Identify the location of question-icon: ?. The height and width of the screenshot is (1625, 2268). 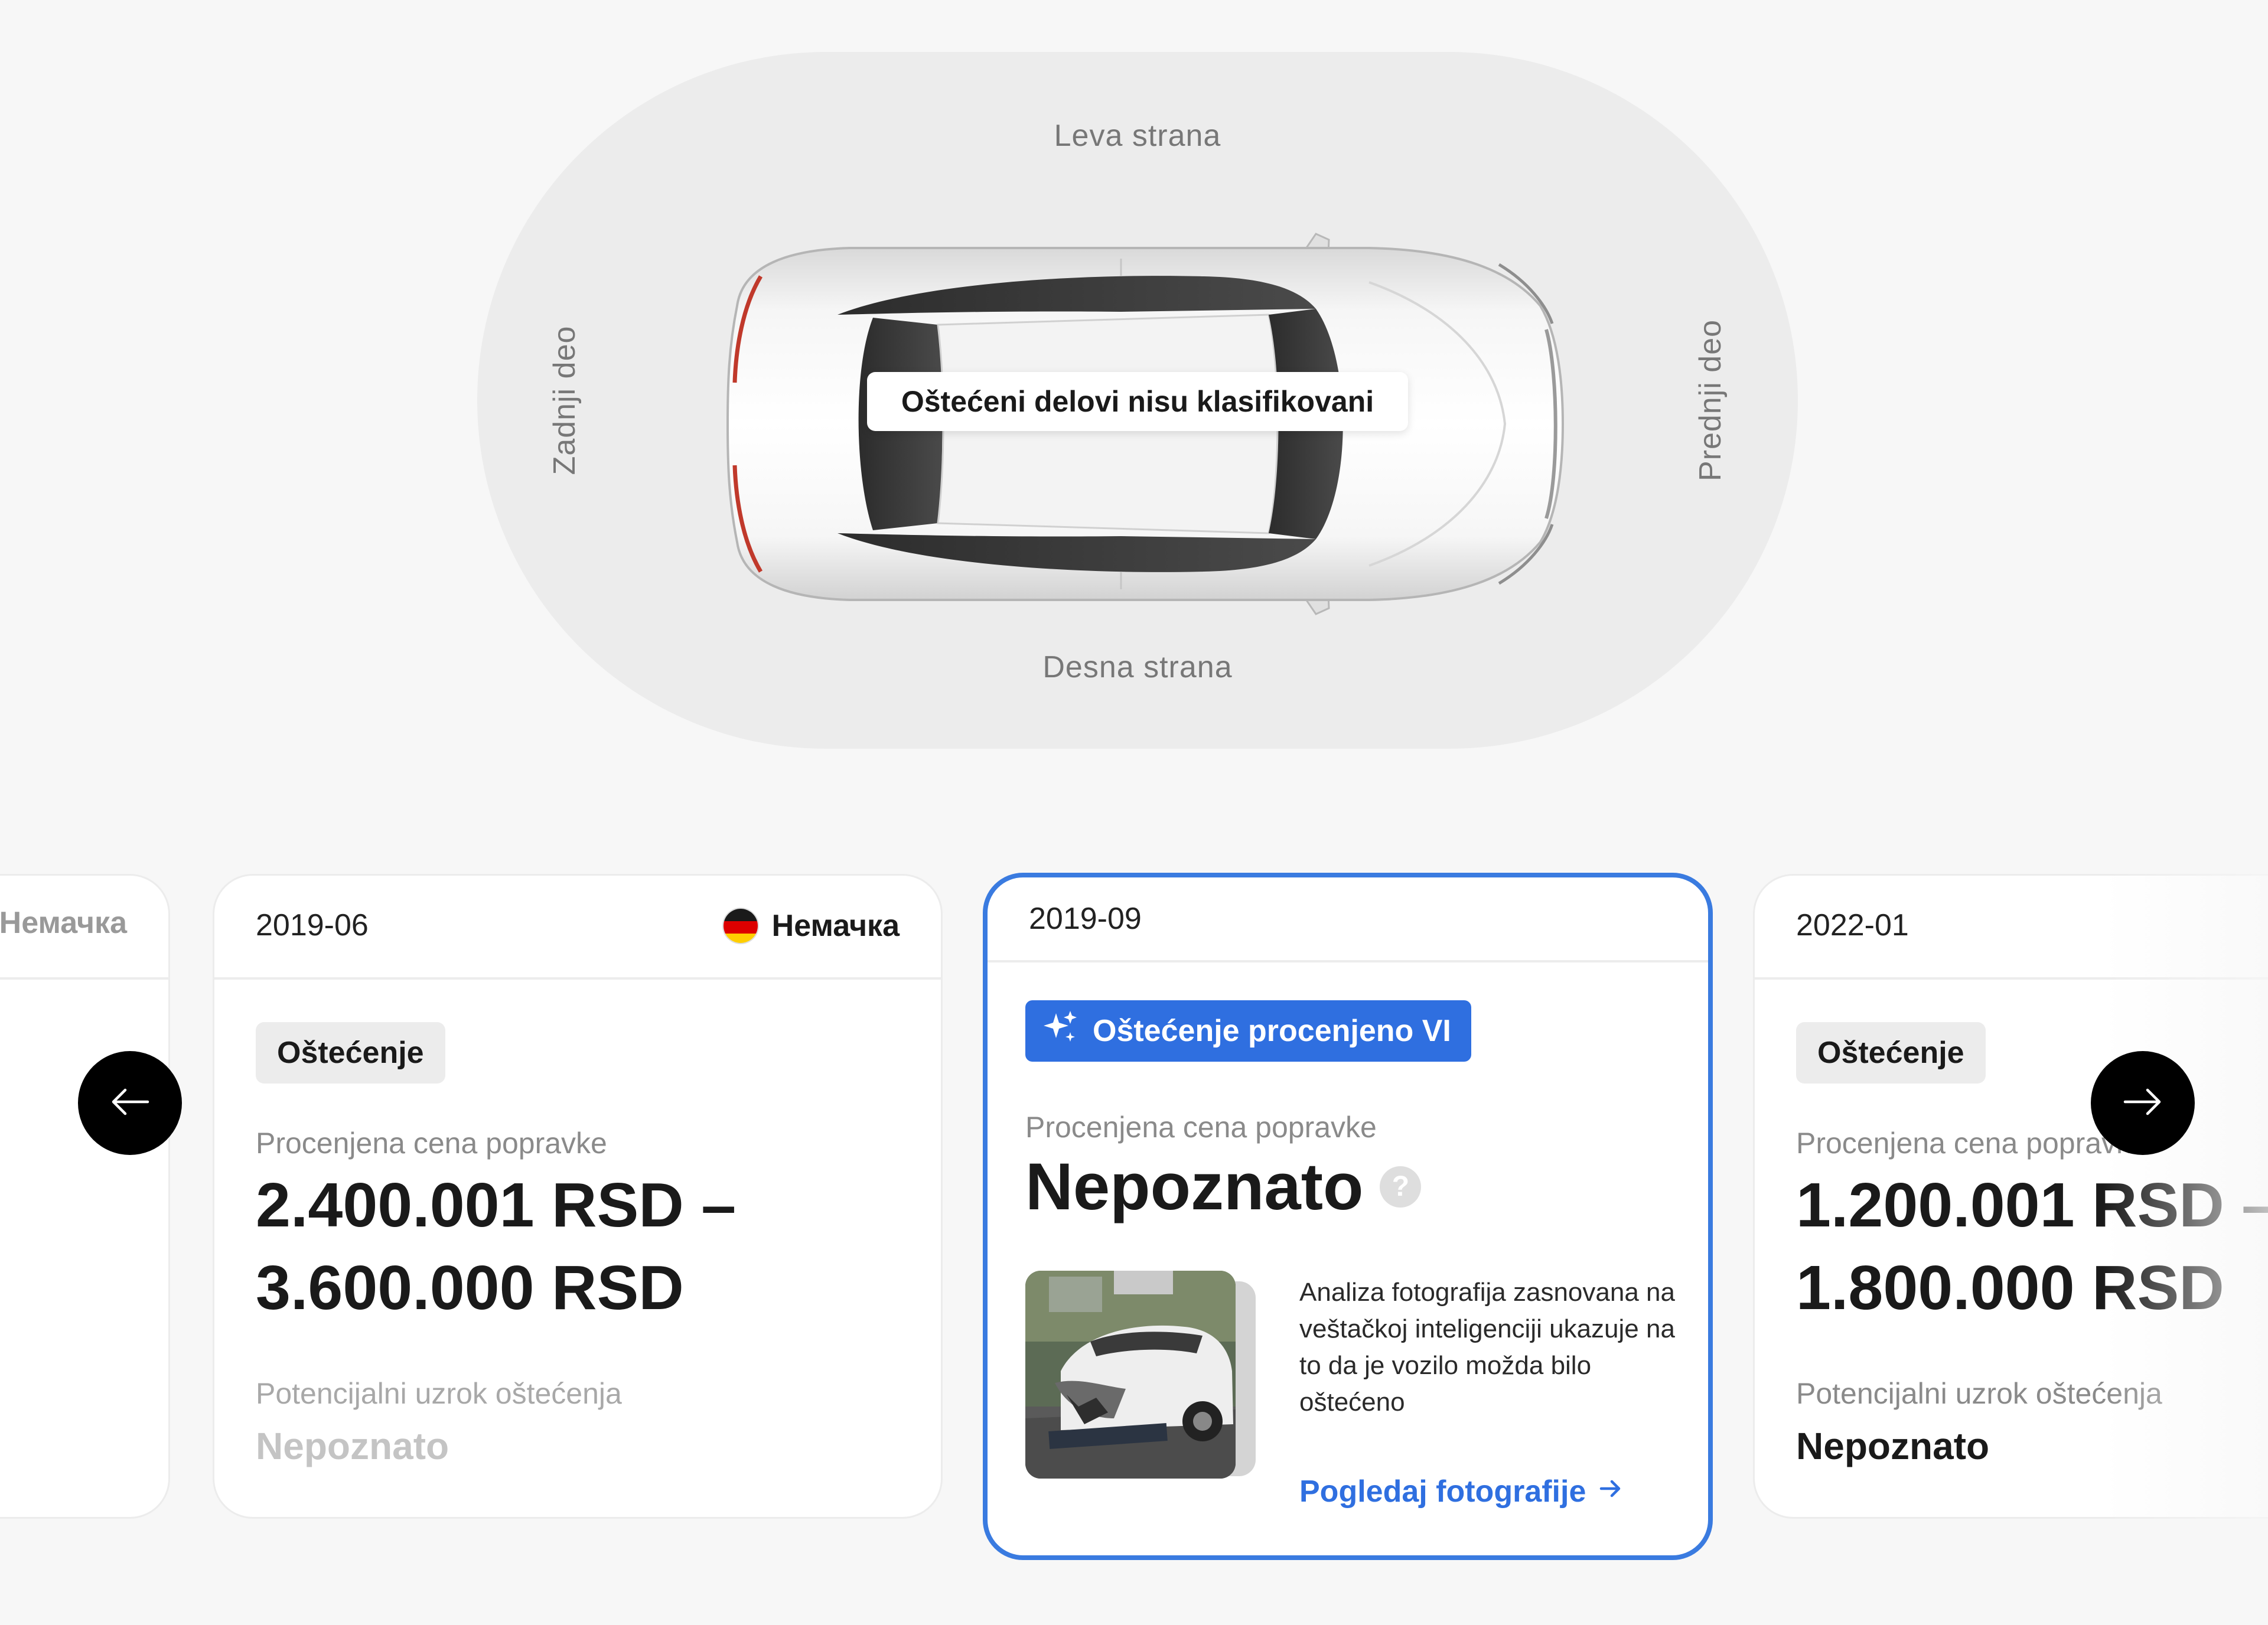
(1401, 1187).